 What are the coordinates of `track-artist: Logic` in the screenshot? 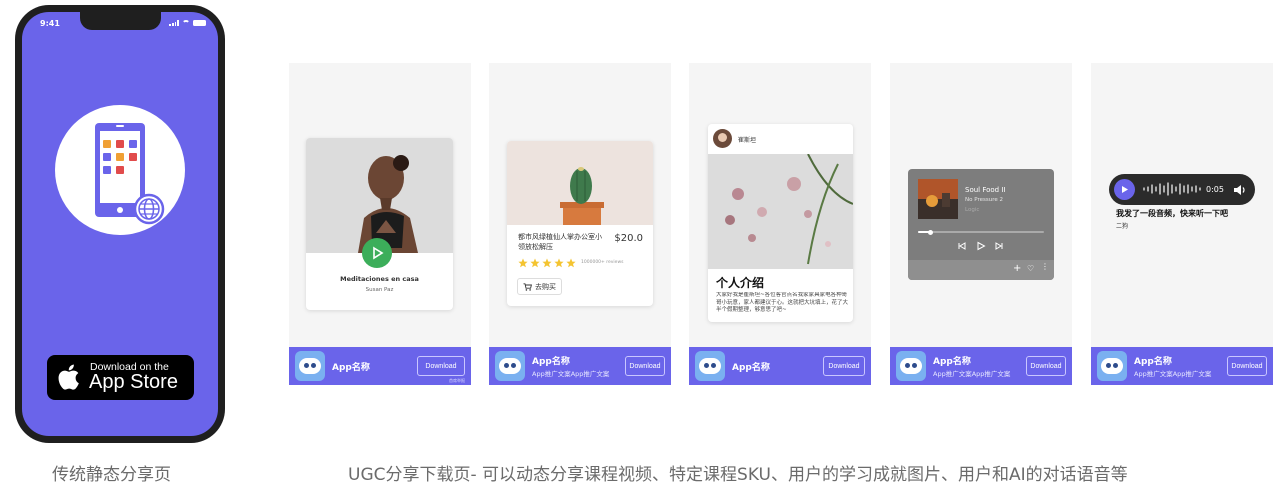 It's located at (972, 210).